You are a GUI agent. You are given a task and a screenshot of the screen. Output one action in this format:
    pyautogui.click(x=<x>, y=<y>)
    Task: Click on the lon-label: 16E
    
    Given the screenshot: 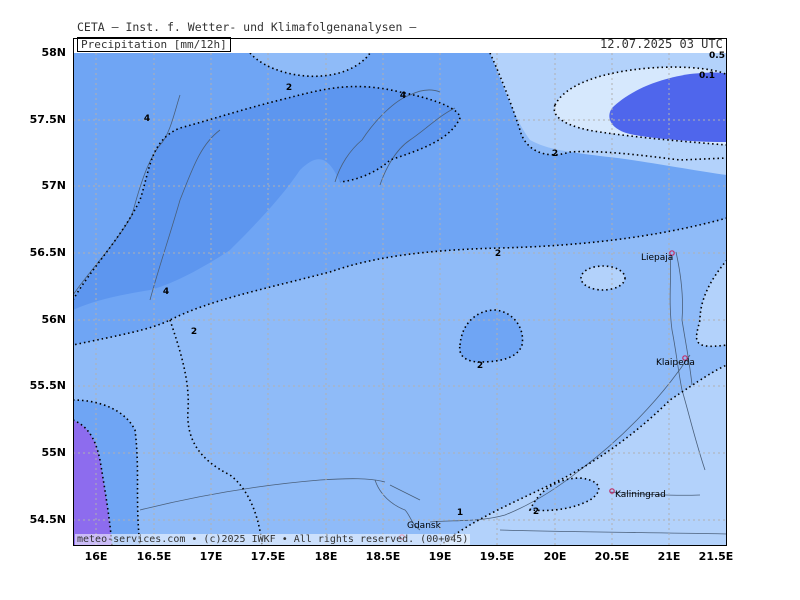 What is the action you would take?
    pyautogui.click(x=96, y=556)
    